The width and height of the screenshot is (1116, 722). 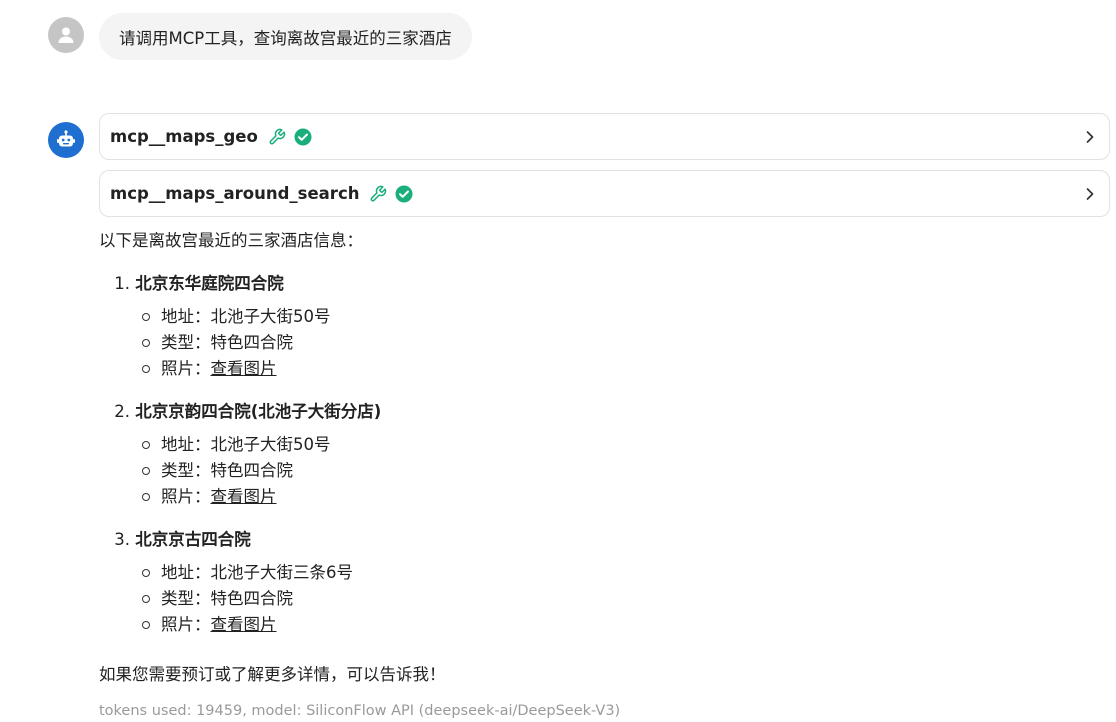 I want to click on reply-closing: 如果您需要预订或了解更多详情，可以告诉我！, so click(x=272, y=674).